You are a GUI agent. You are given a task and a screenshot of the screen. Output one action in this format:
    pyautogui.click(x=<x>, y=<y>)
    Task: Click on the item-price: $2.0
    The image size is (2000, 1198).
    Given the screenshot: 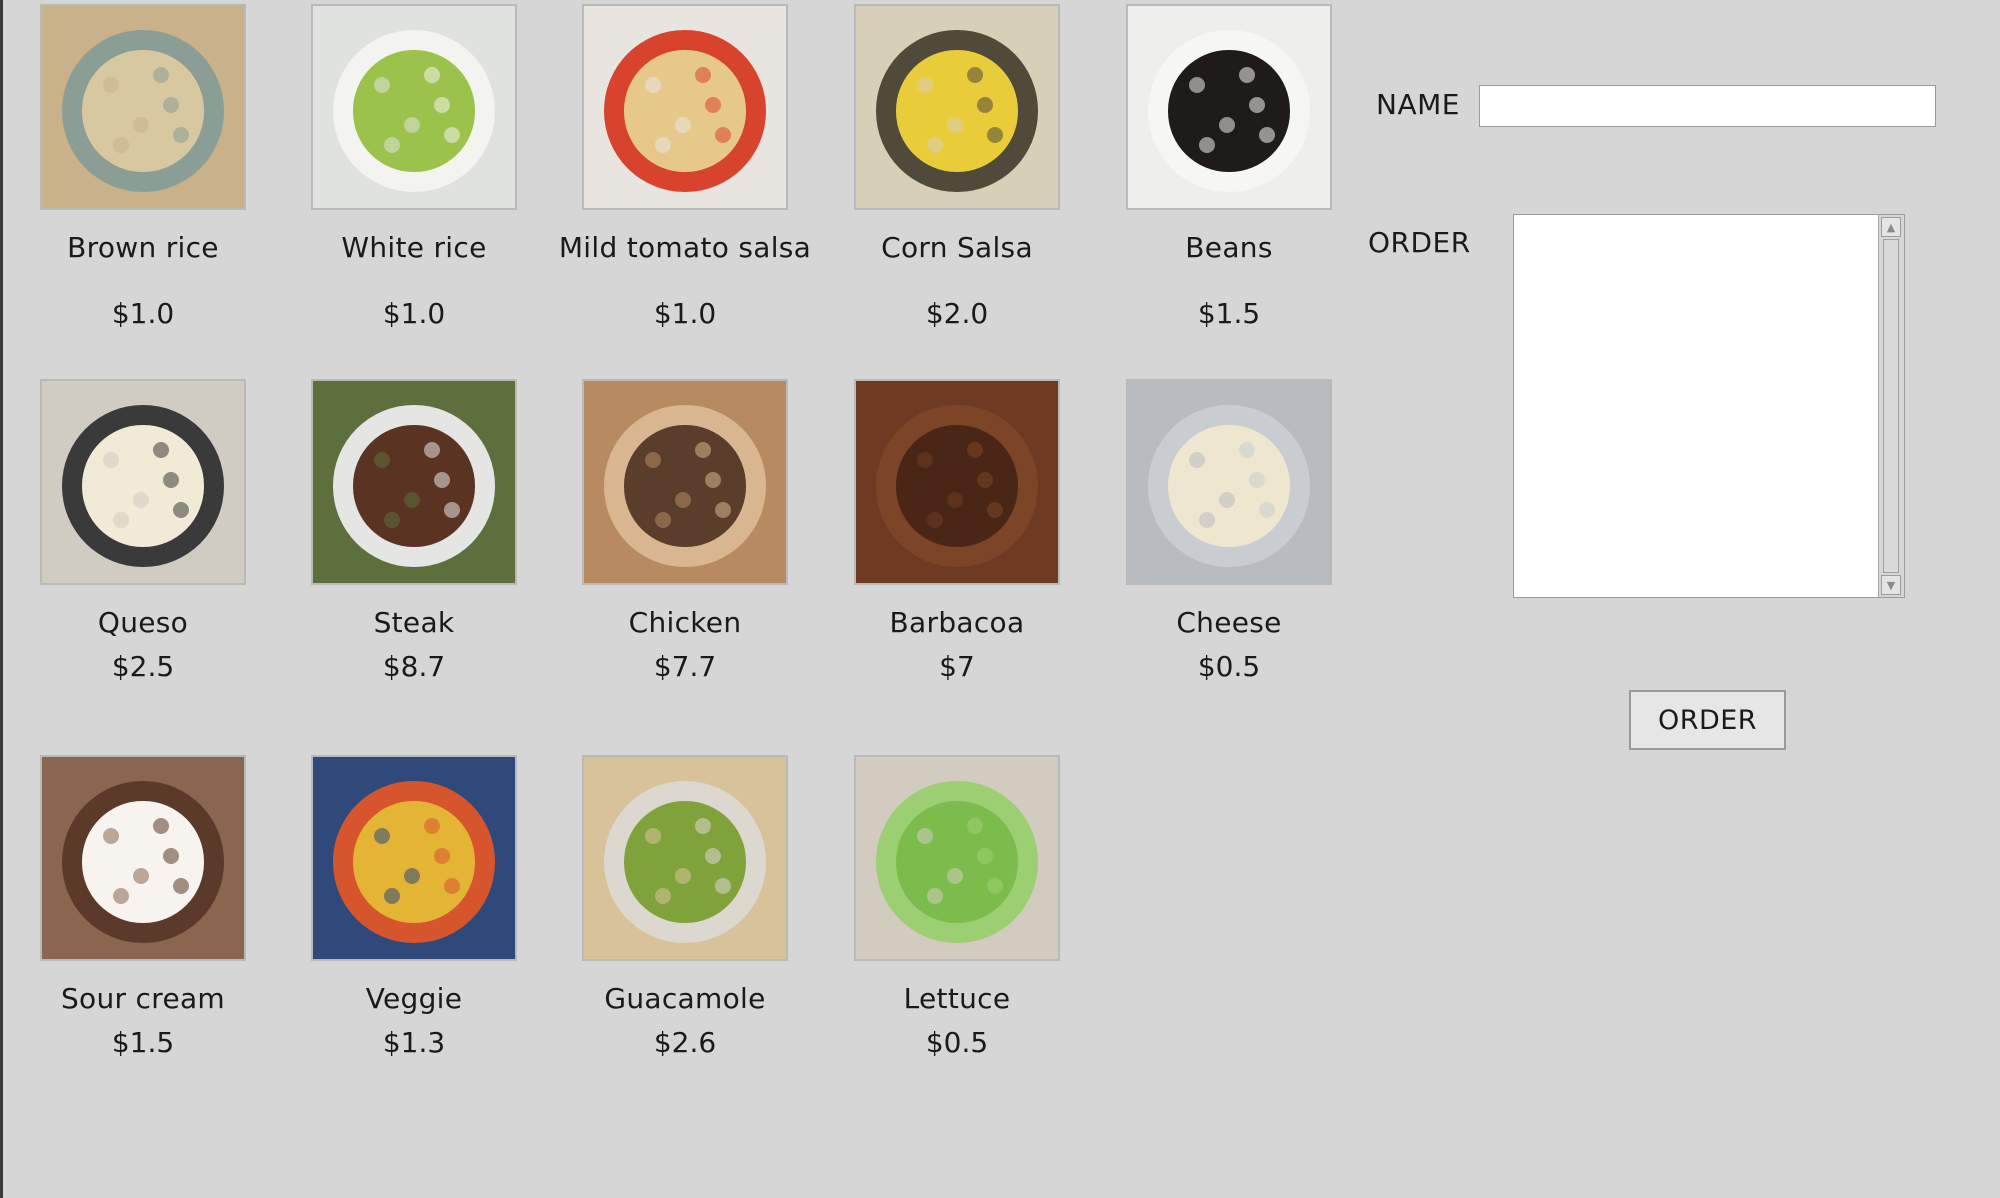 What is the action you would take?
    pyautogui.click(x=957, y=313)
    